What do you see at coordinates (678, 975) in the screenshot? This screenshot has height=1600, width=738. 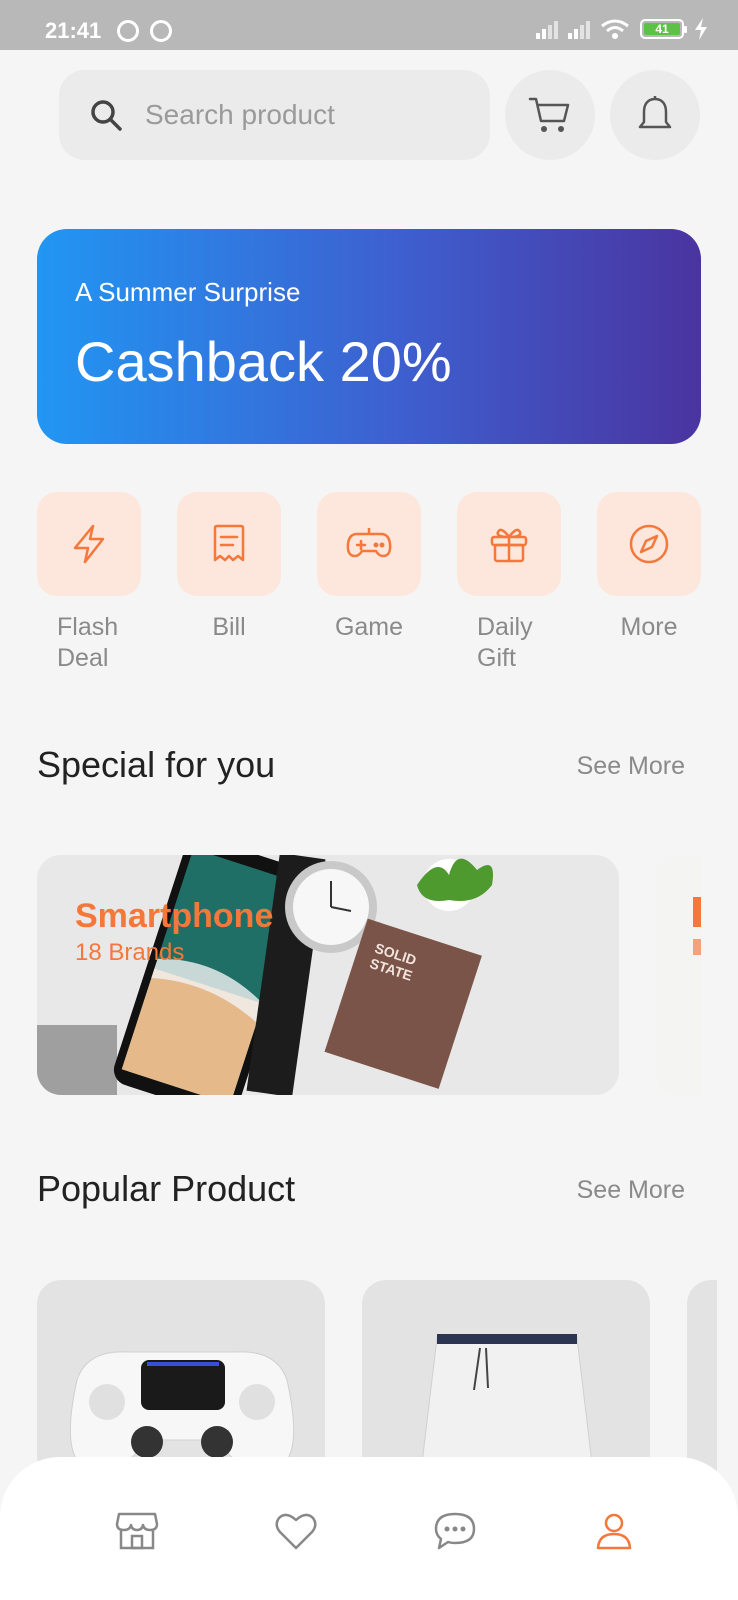 I see `special-card-next` at bounding box center [678, 975].